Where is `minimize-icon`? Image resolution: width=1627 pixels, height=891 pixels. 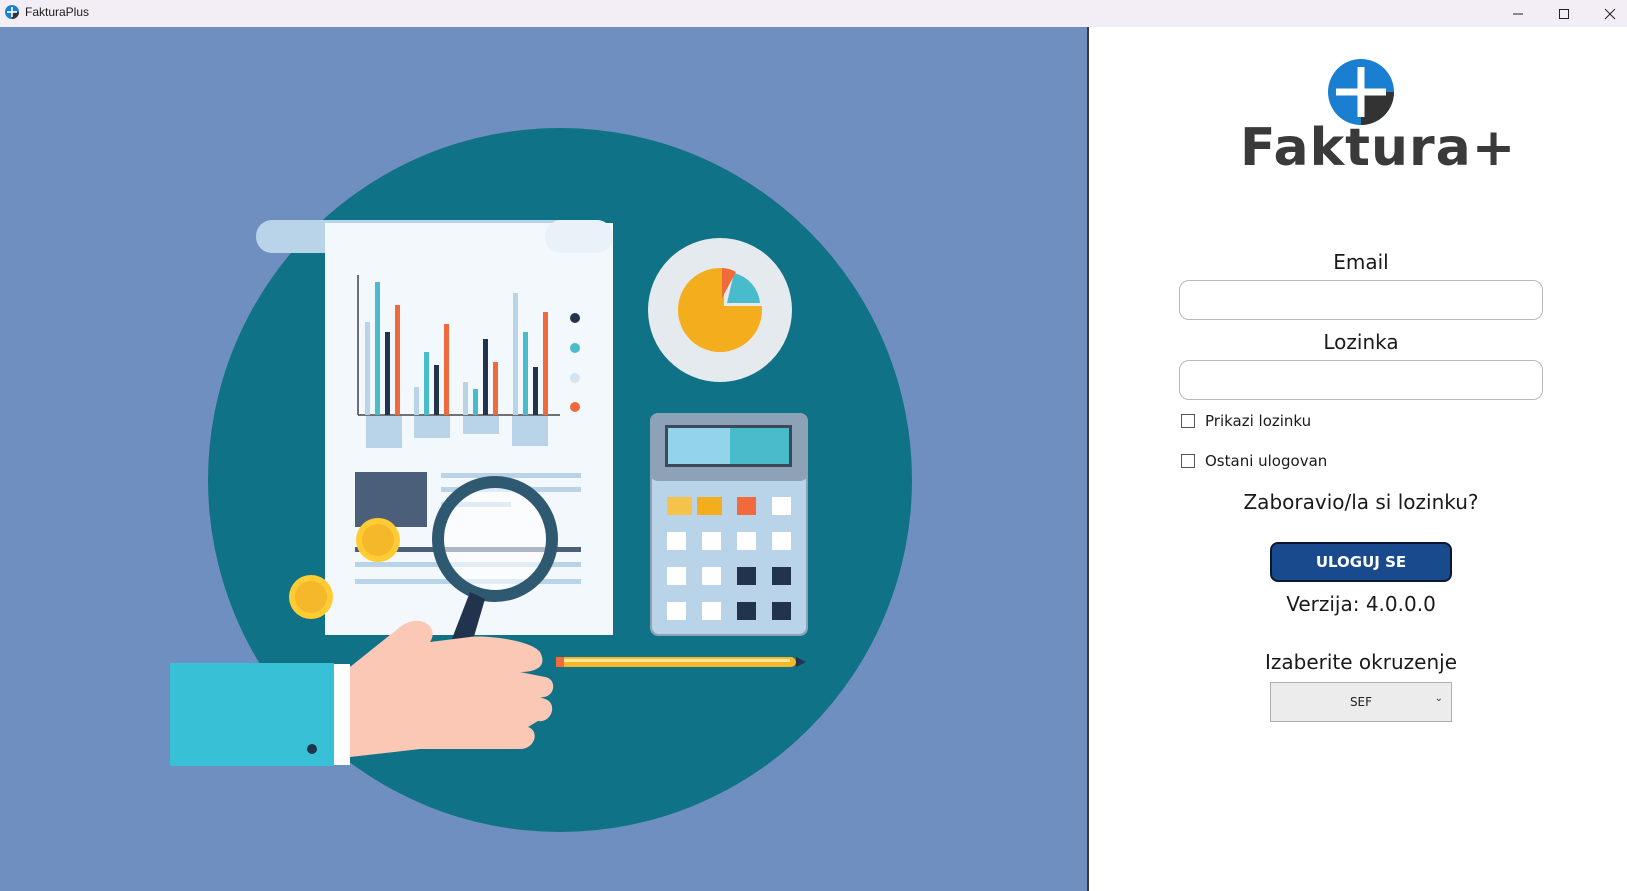
minimize-icon is located at coordinates (1518, 13).